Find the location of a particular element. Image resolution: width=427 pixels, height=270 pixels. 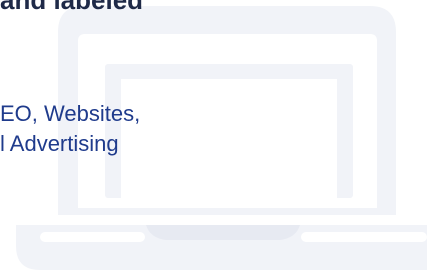

services-description: EO, Websites, l Advertising is located at coordinates (70, 129).